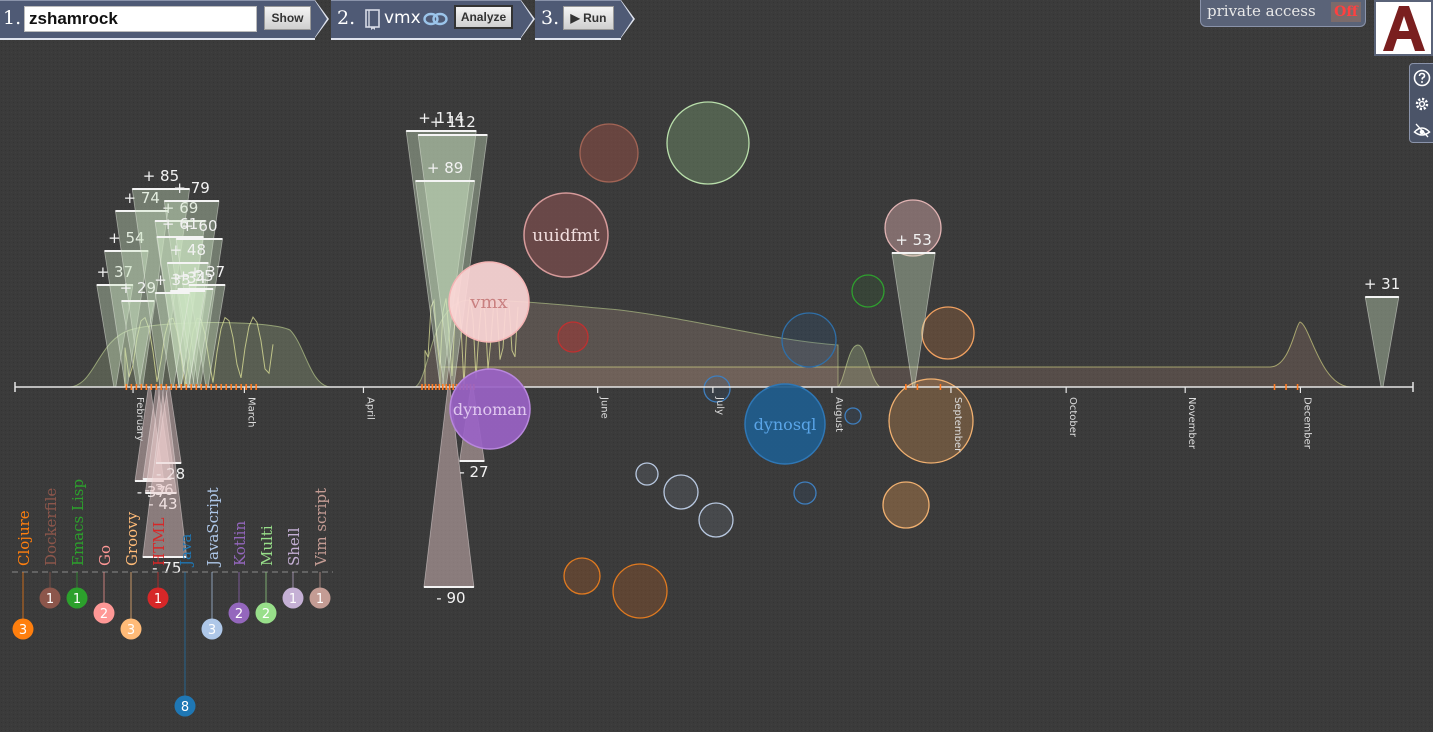  Describe the element at coordinates (1306, 423) in the screenshot. I see `month-label: December` at that location.